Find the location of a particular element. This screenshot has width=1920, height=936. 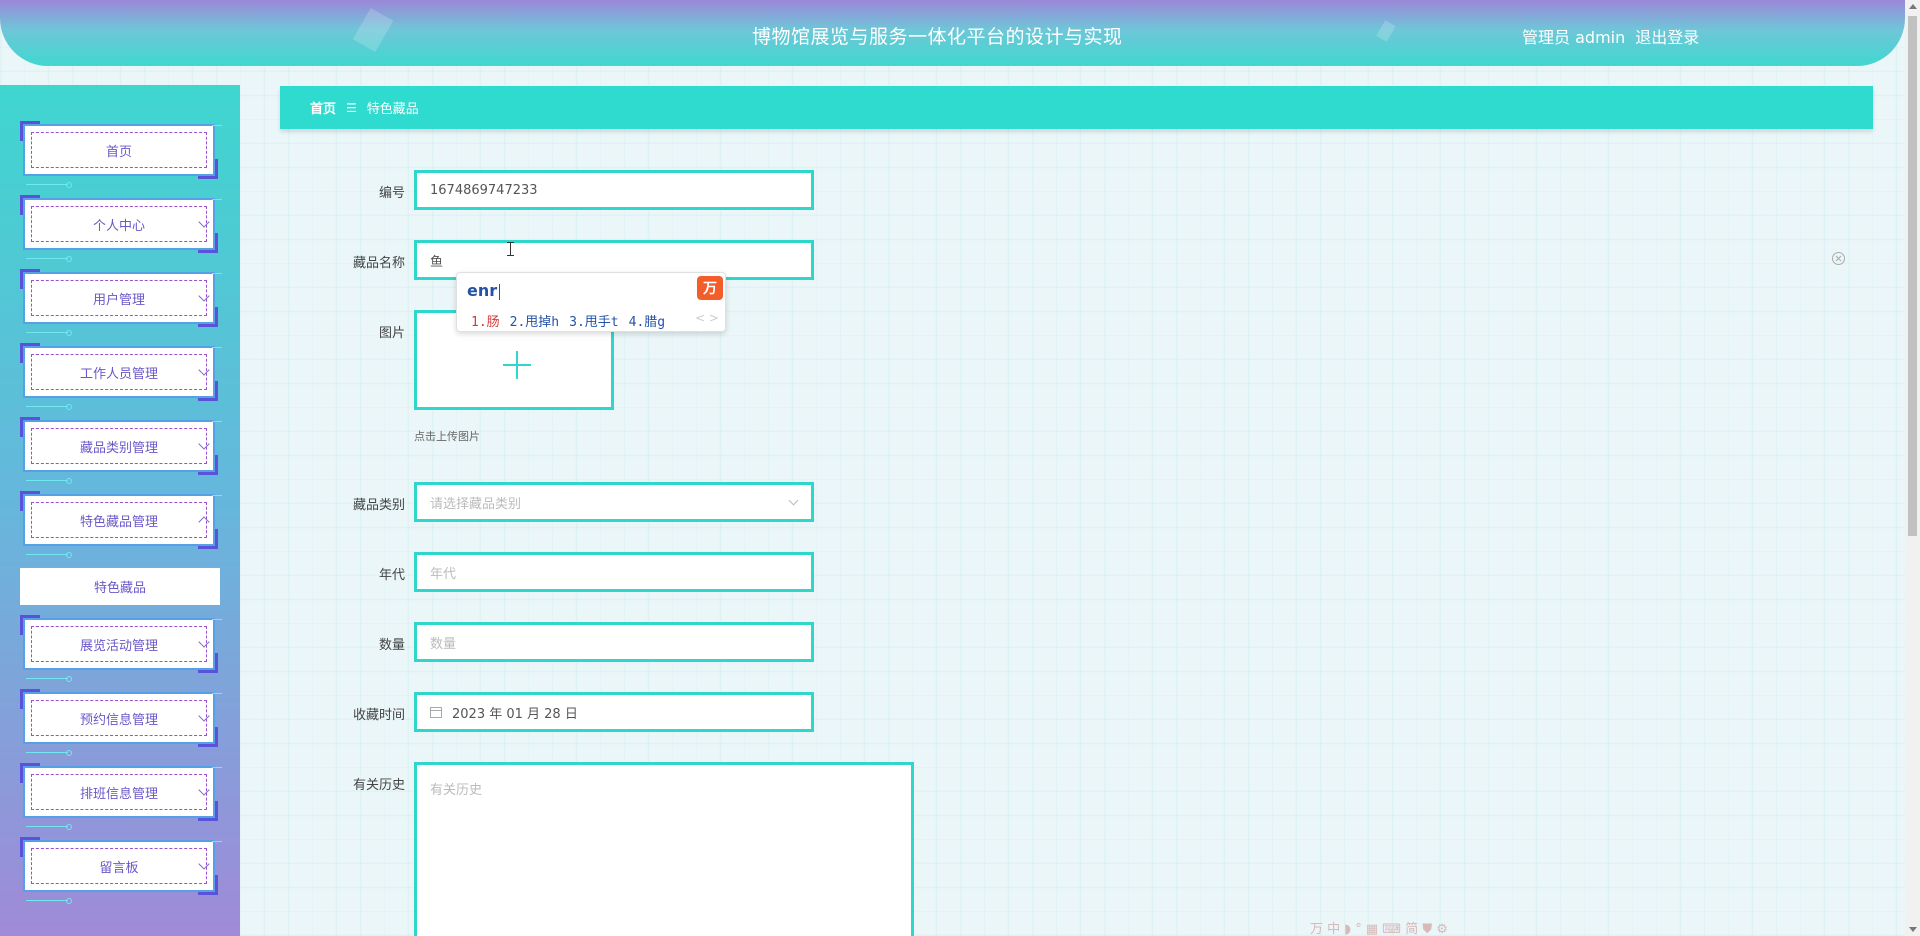

sidebar-item-inner: 展览活动管理 is located at coordinates (119, 644).